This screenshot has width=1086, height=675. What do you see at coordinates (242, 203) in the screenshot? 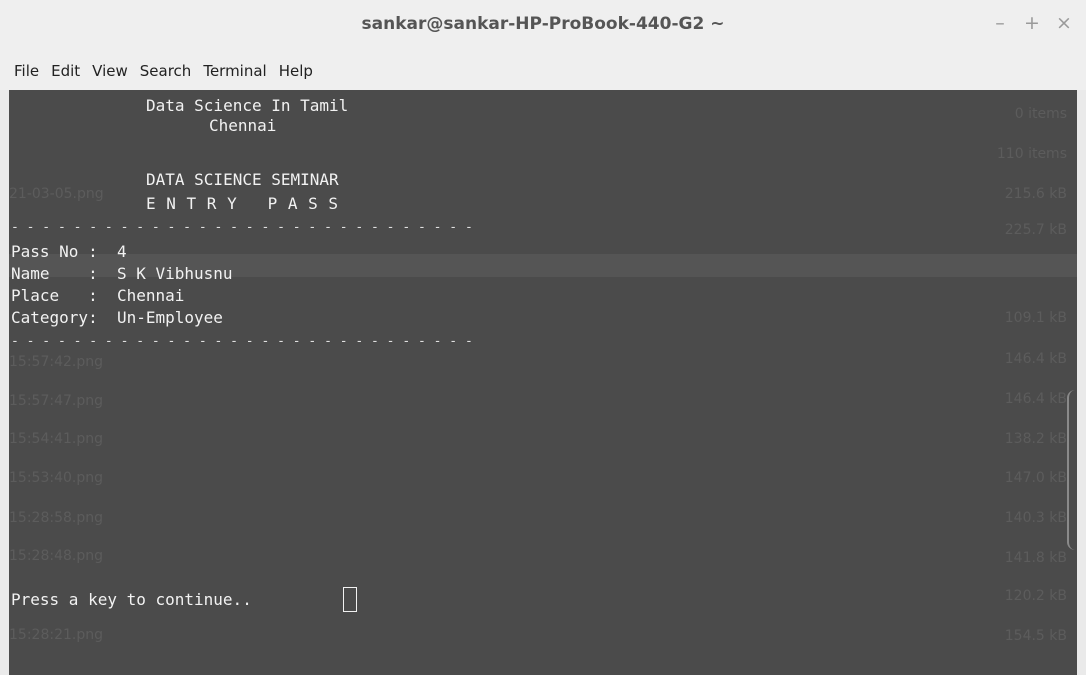
I see `pass-heading-line: E N T R Y P A S S` at bounding box center [242, 203].